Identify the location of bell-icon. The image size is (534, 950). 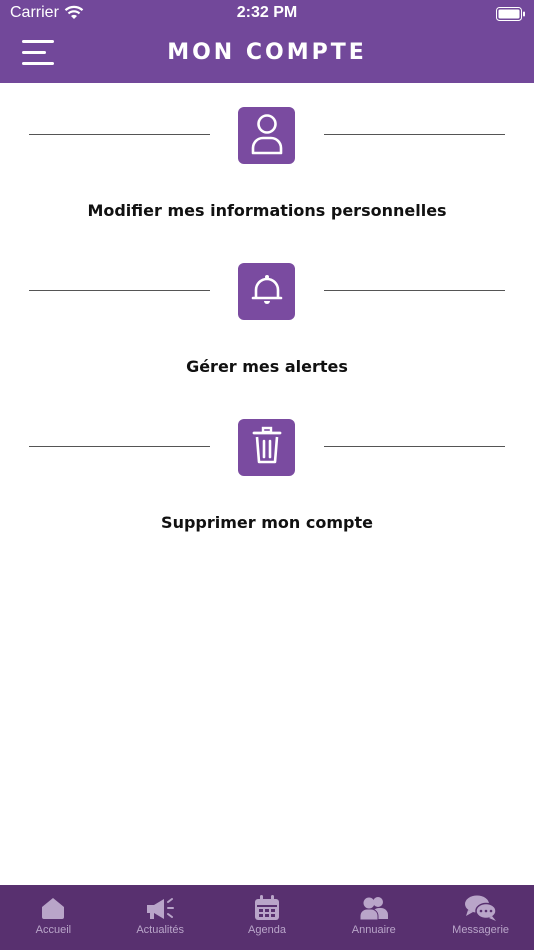
(267, 292).